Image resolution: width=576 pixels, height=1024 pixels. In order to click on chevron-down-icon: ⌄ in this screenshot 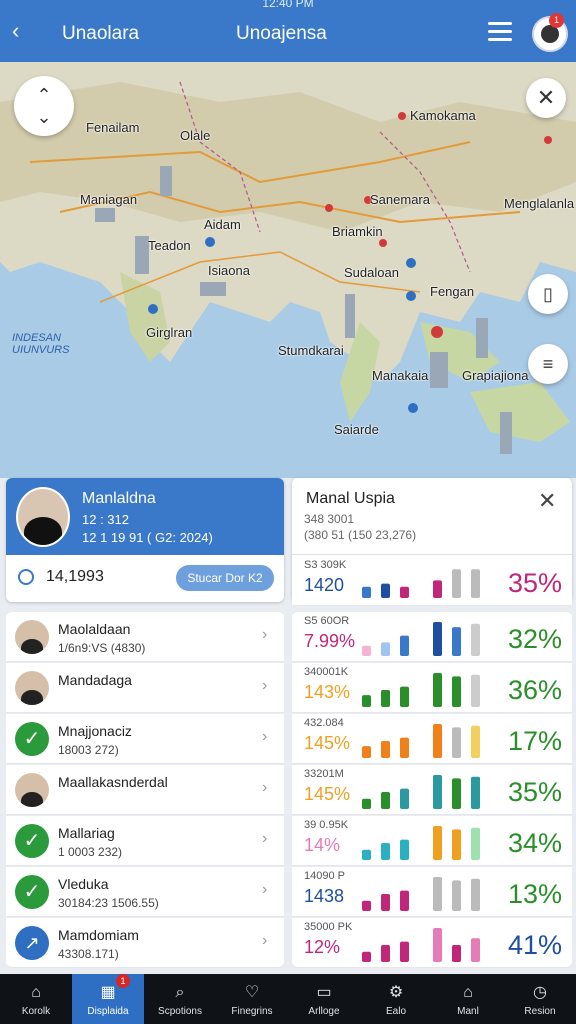, I will do `click(44, 117)`.